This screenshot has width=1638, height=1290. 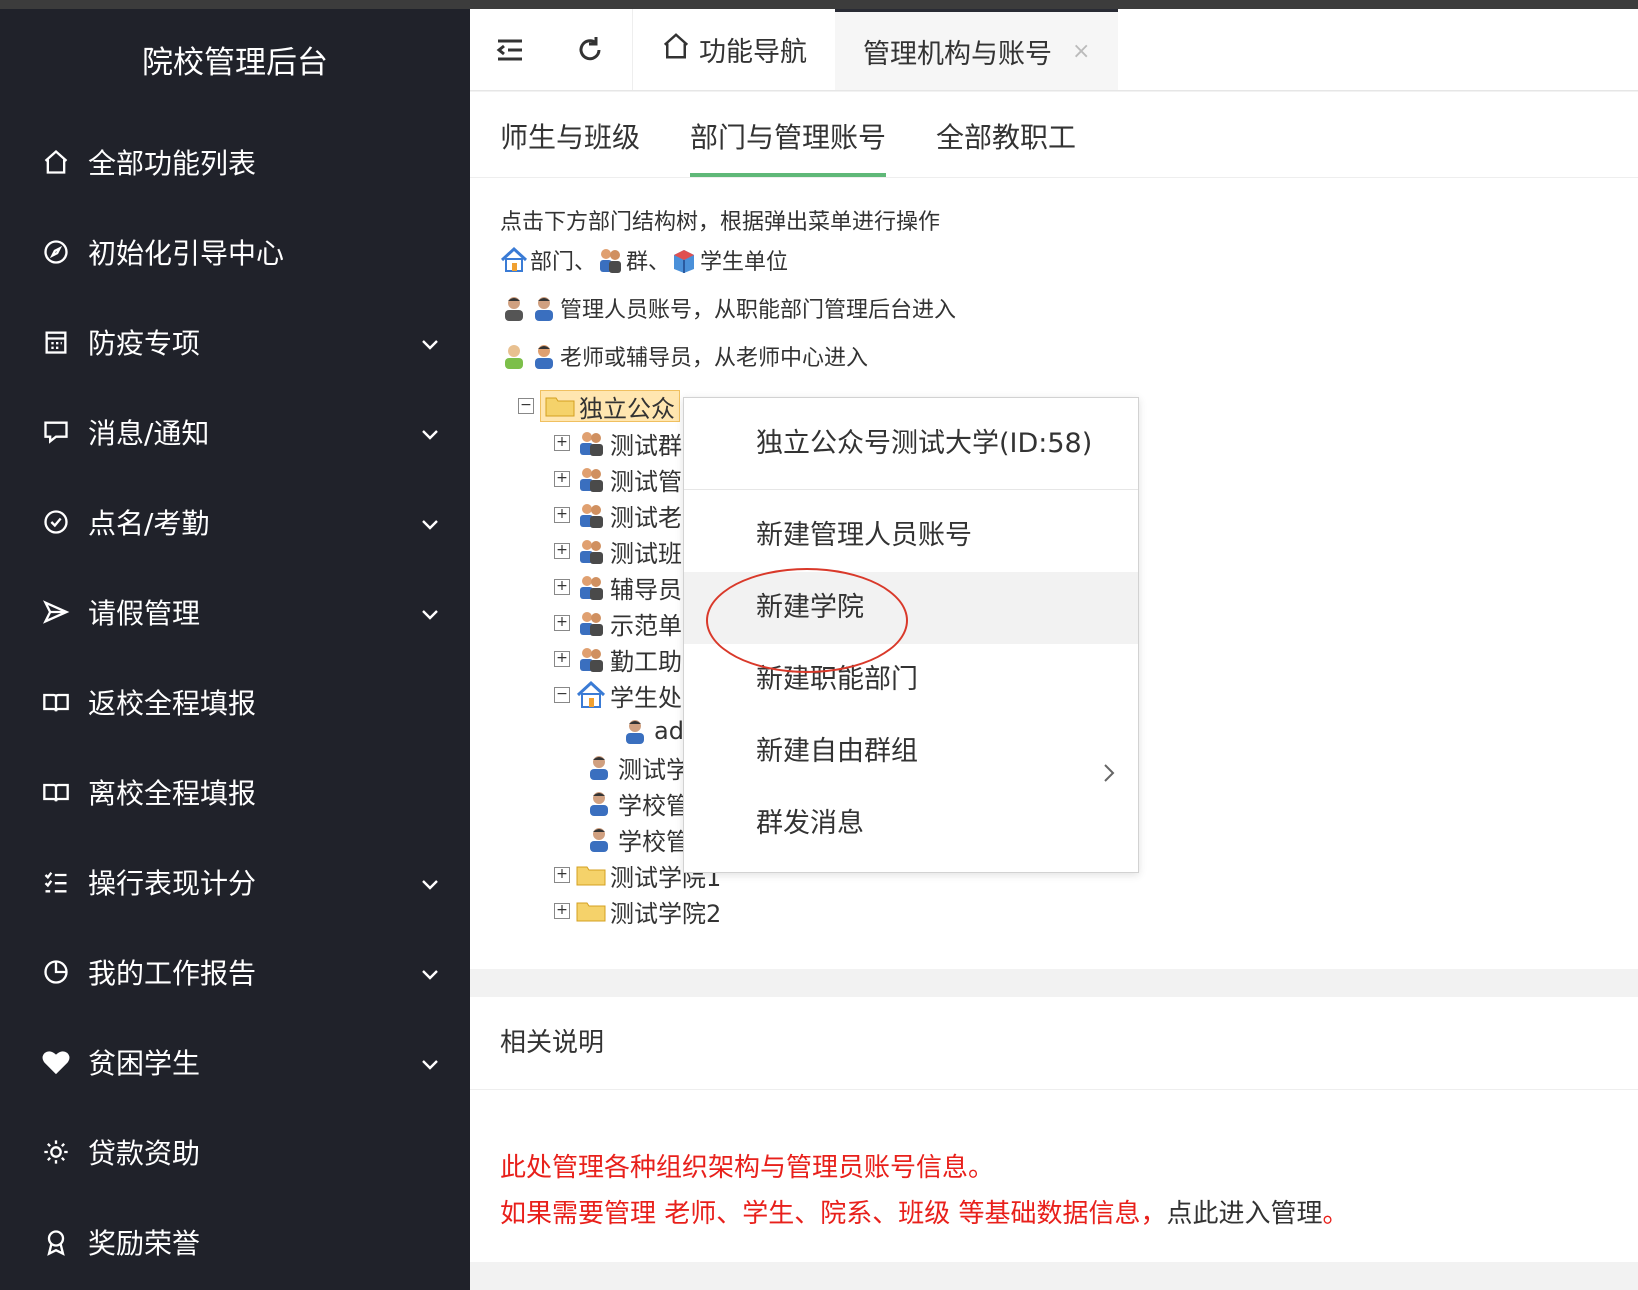 I want to click on highlight-annotation-circle, so click(x=807, y=620).